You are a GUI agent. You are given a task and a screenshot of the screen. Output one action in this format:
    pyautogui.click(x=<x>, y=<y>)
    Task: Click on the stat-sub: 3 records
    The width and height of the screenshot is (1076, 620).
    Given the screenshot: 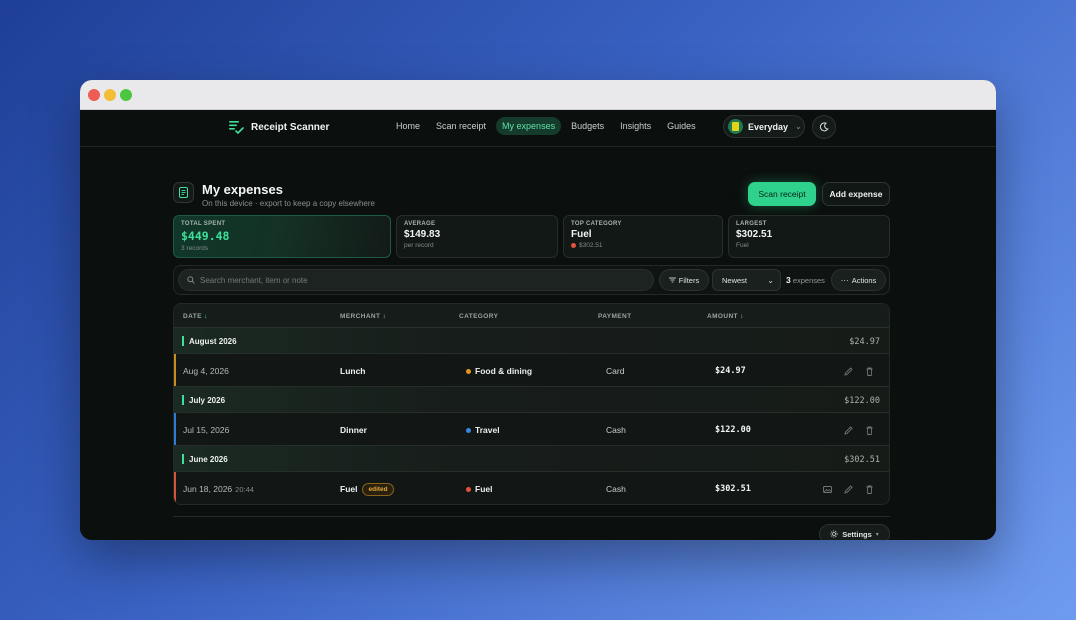 What is the action you would take?
    pyautogui.click(x=195, y=248)
    